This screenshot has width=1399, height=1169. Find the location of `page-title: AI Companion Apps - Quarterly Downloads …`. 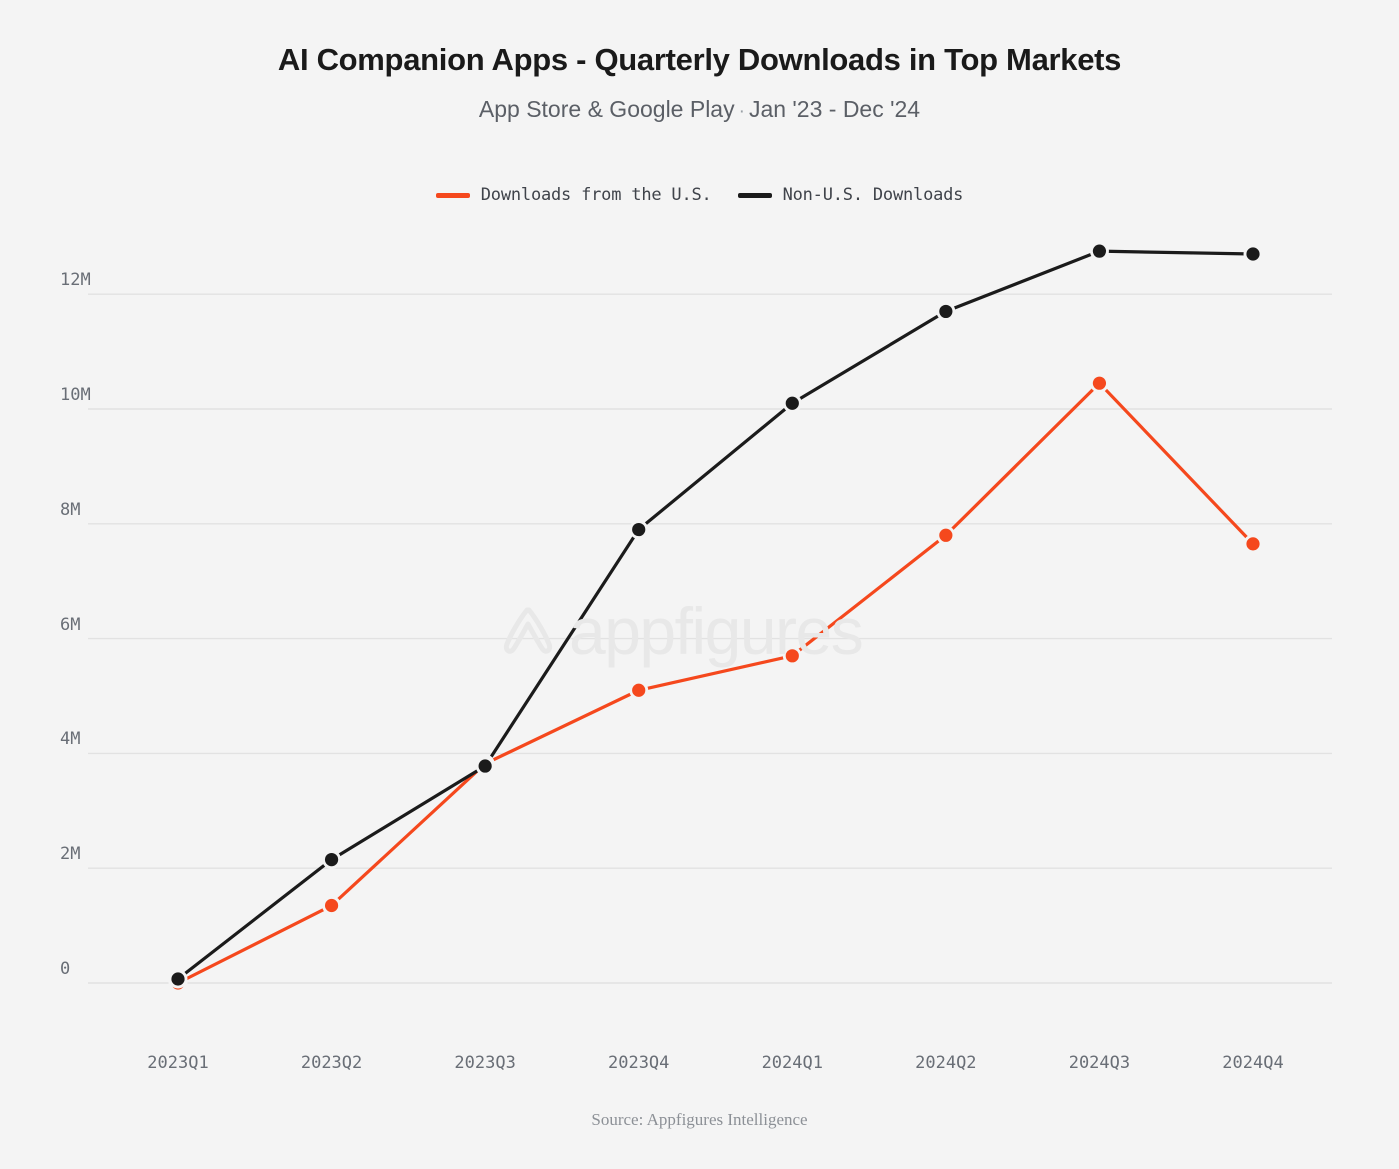

page-title: AI Companion Apps - Quarterly Downloads … is located at coordinates (699, 59).